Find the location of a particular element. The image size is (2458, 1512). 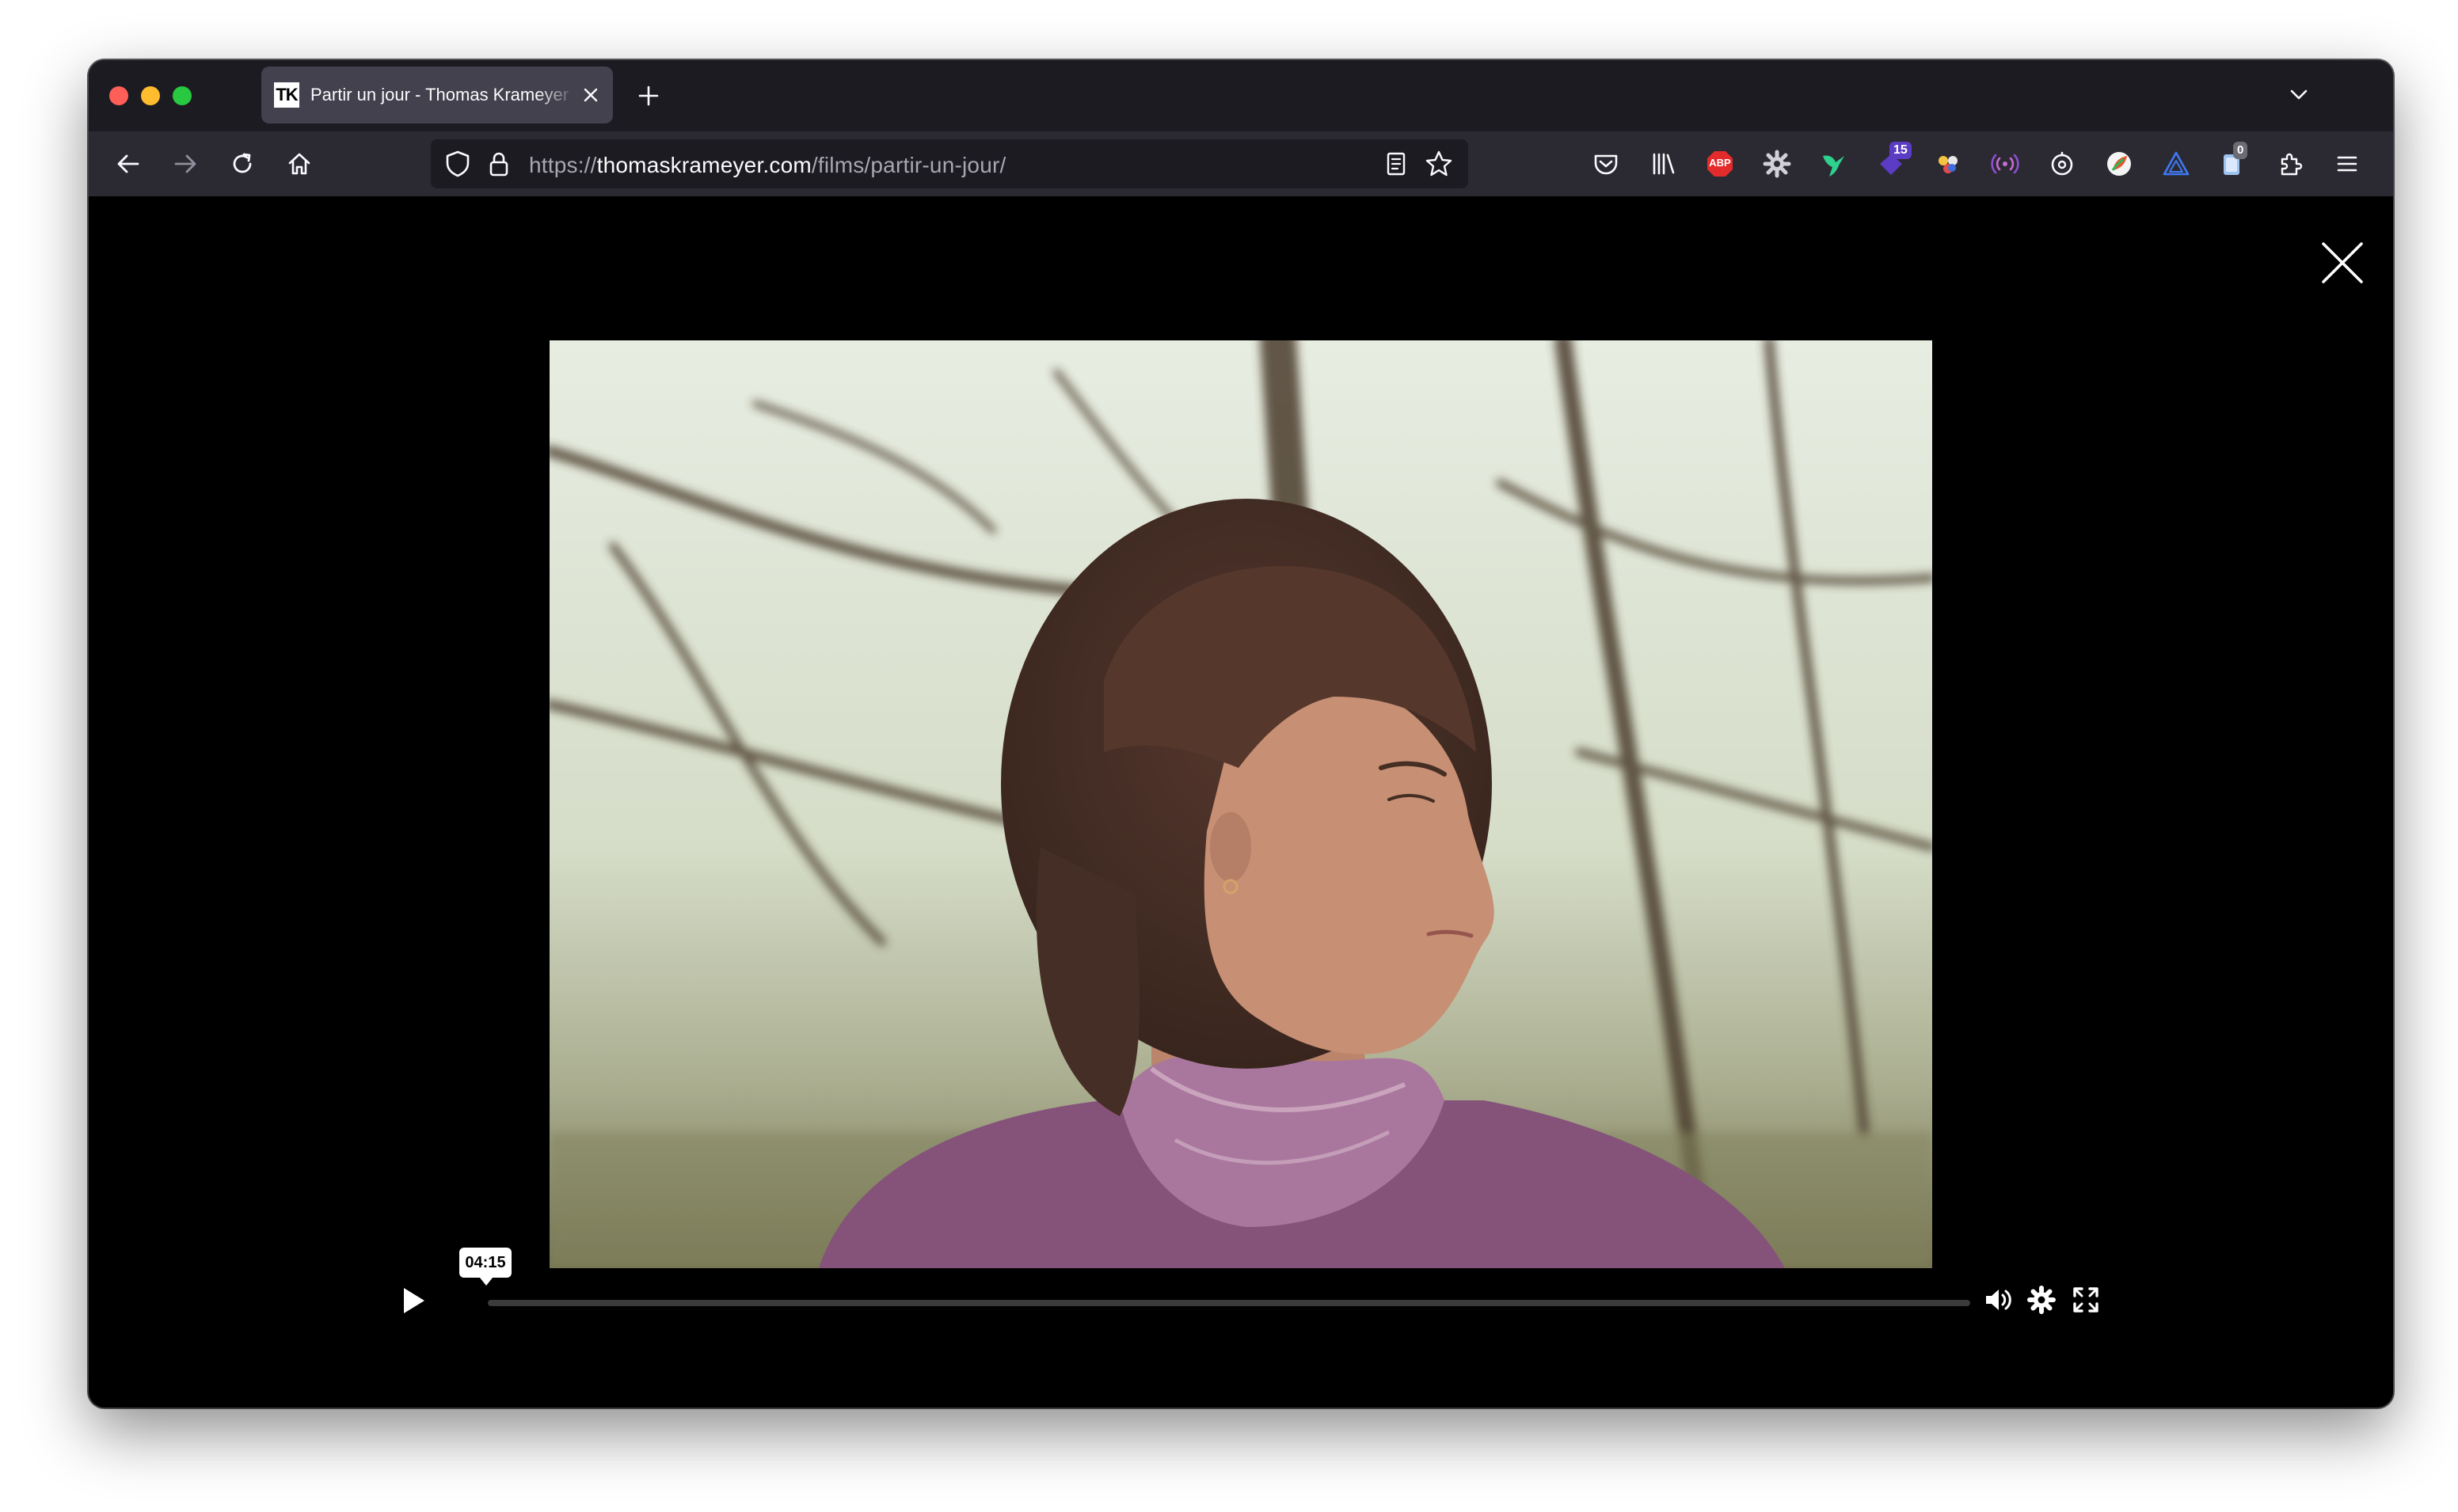

tracking-protection-shield-icon is located at coordinates (457, 164).